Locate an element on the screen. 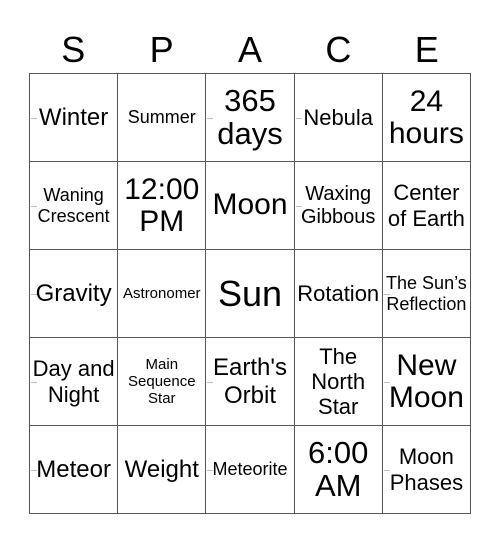  bingo-cell: Astronomer is located at coordinates (162, 294).